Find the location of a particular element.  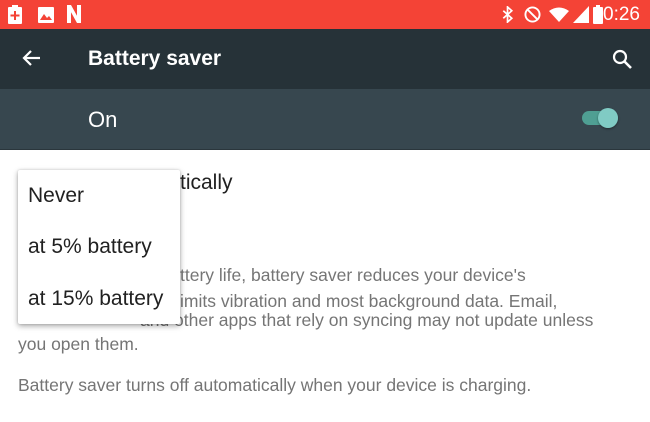

description-line-4: you open them. is located at coordinates (78, 344).